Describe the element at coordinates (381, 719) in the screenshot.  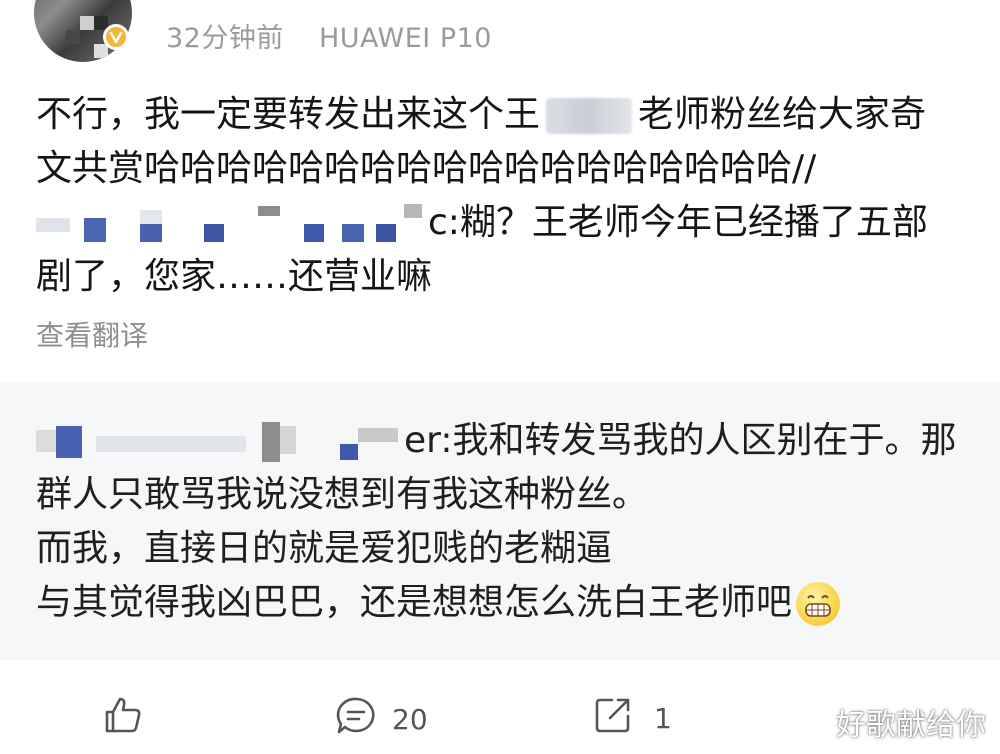
I see `comment-button: 20` at that location.